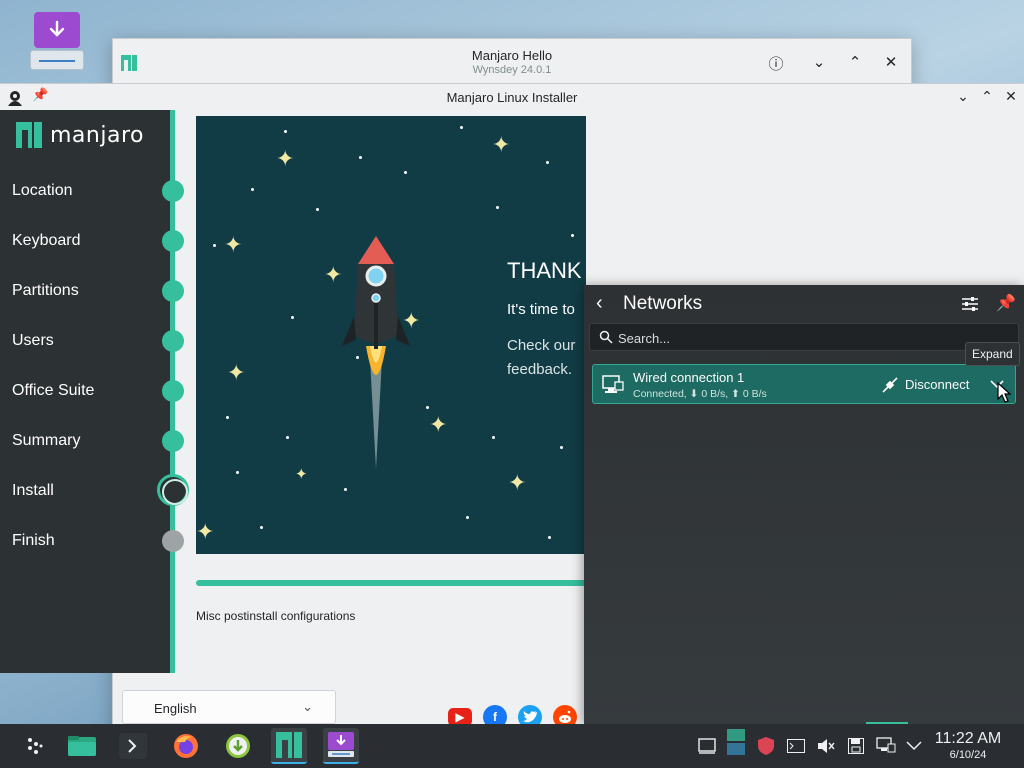 This screenshot has height=768, width=1024. Describe the element at coordinates (599, 303) in the screenshot. I see `back-icon: ‹` at that location.